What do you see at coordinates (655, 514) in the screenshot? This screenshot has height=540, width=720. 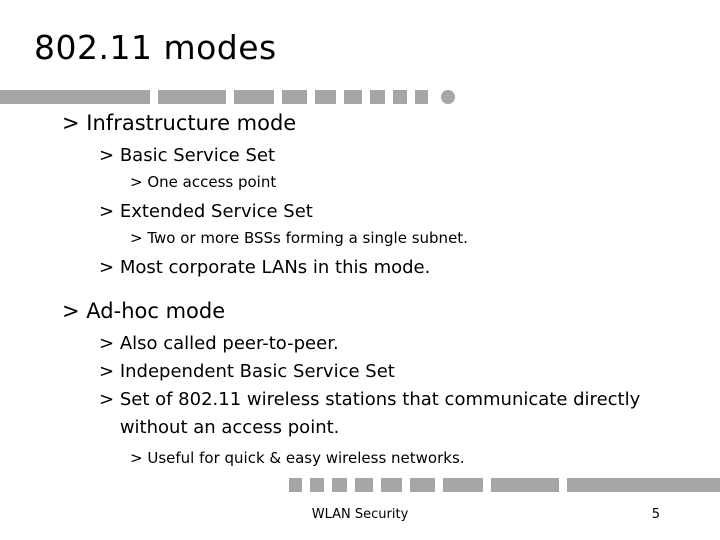 I see `page-number: 5` at bounding box center [655, 514].